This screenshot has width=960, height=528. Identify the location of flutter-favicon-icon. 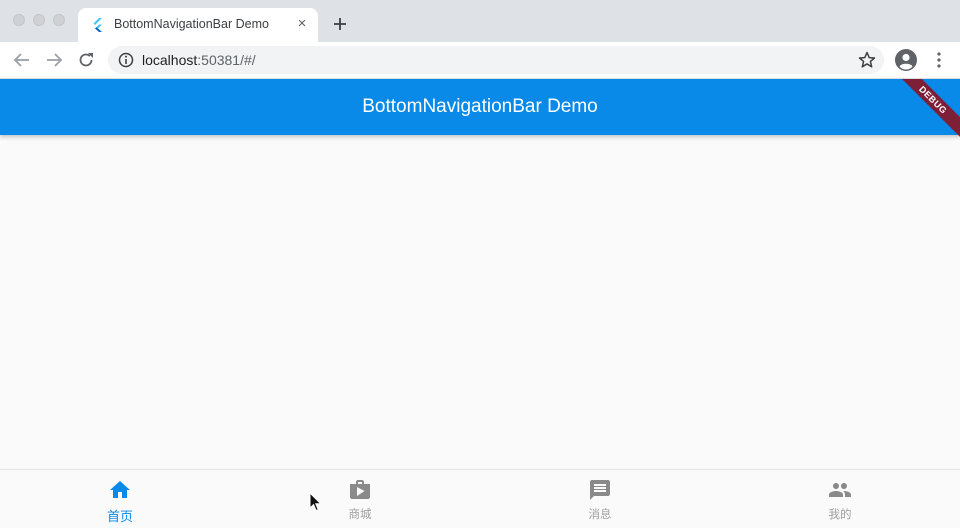
(97, 25).